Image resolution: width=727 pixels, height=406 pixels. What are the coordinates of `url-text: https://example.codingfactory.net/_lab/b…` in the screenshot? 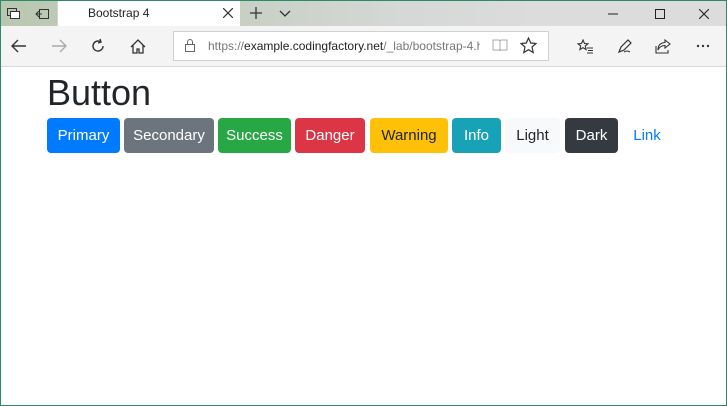 It's located at (344, 46).